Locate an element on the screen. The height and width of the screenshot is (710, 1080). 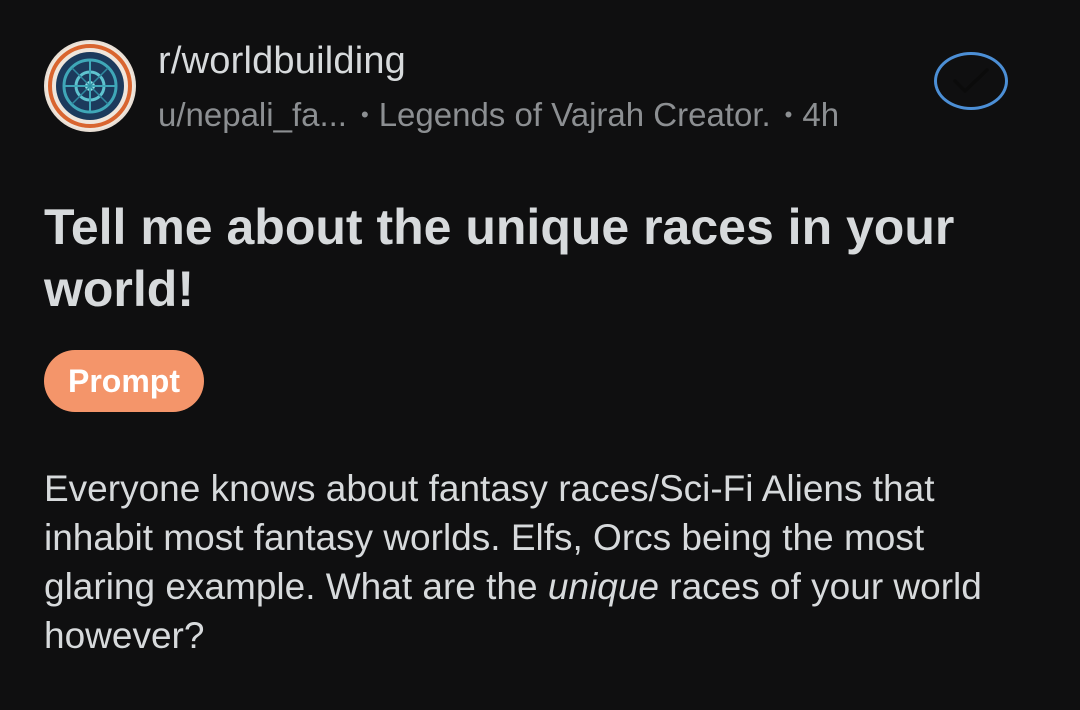
subreddit-emblem-icon is located at coordinates (90, 86).